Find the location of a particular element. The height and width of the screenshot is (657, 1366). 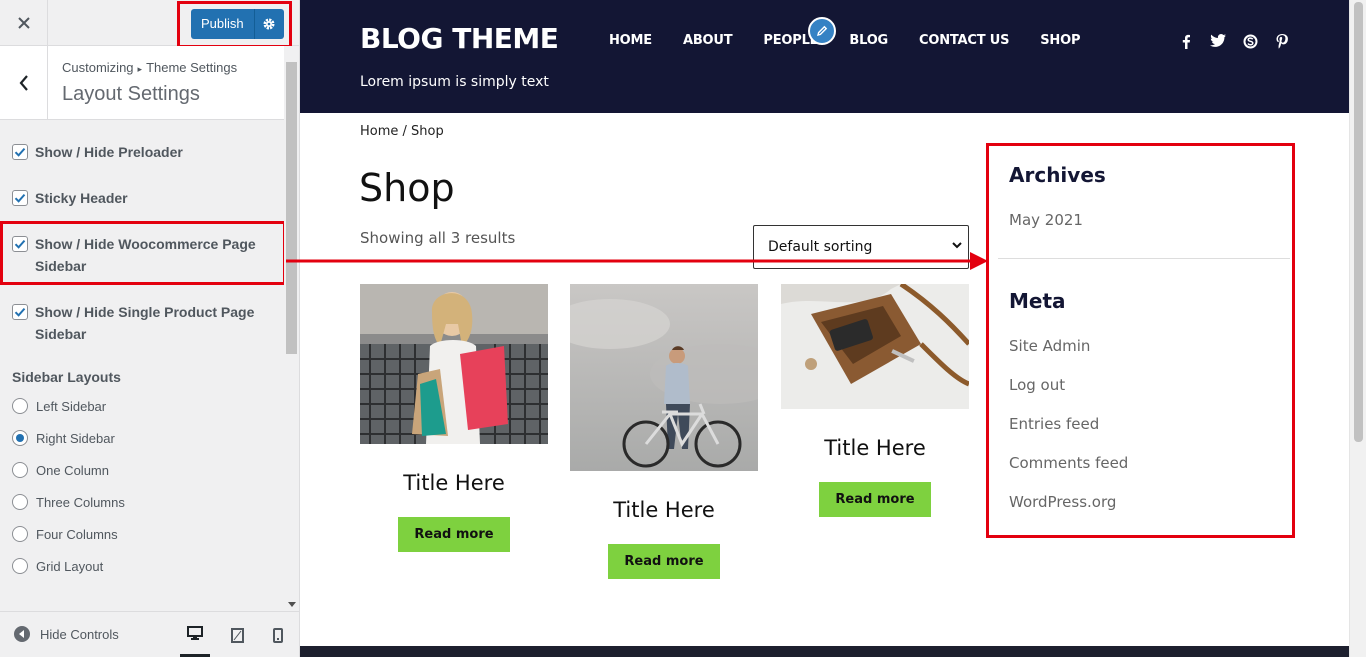

checkbox-sticky-header: Sticky Header is located at coordinates (142, 198).